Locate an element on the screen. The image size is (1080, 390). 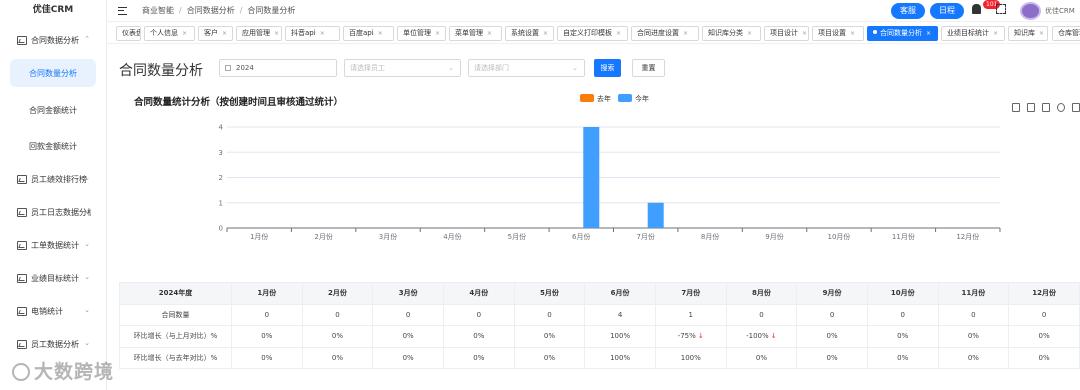
row-label: 合同数量 is located at coordinates (175, 314).